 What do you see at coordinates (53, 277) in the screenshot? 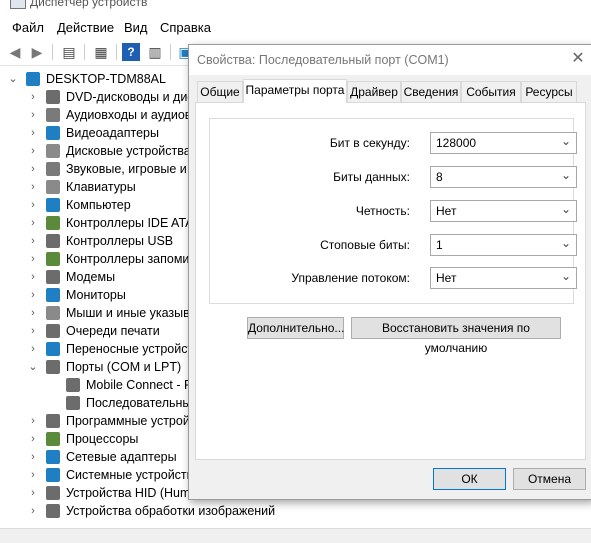
I see `modem-icon` at bounding box center [53, 277].